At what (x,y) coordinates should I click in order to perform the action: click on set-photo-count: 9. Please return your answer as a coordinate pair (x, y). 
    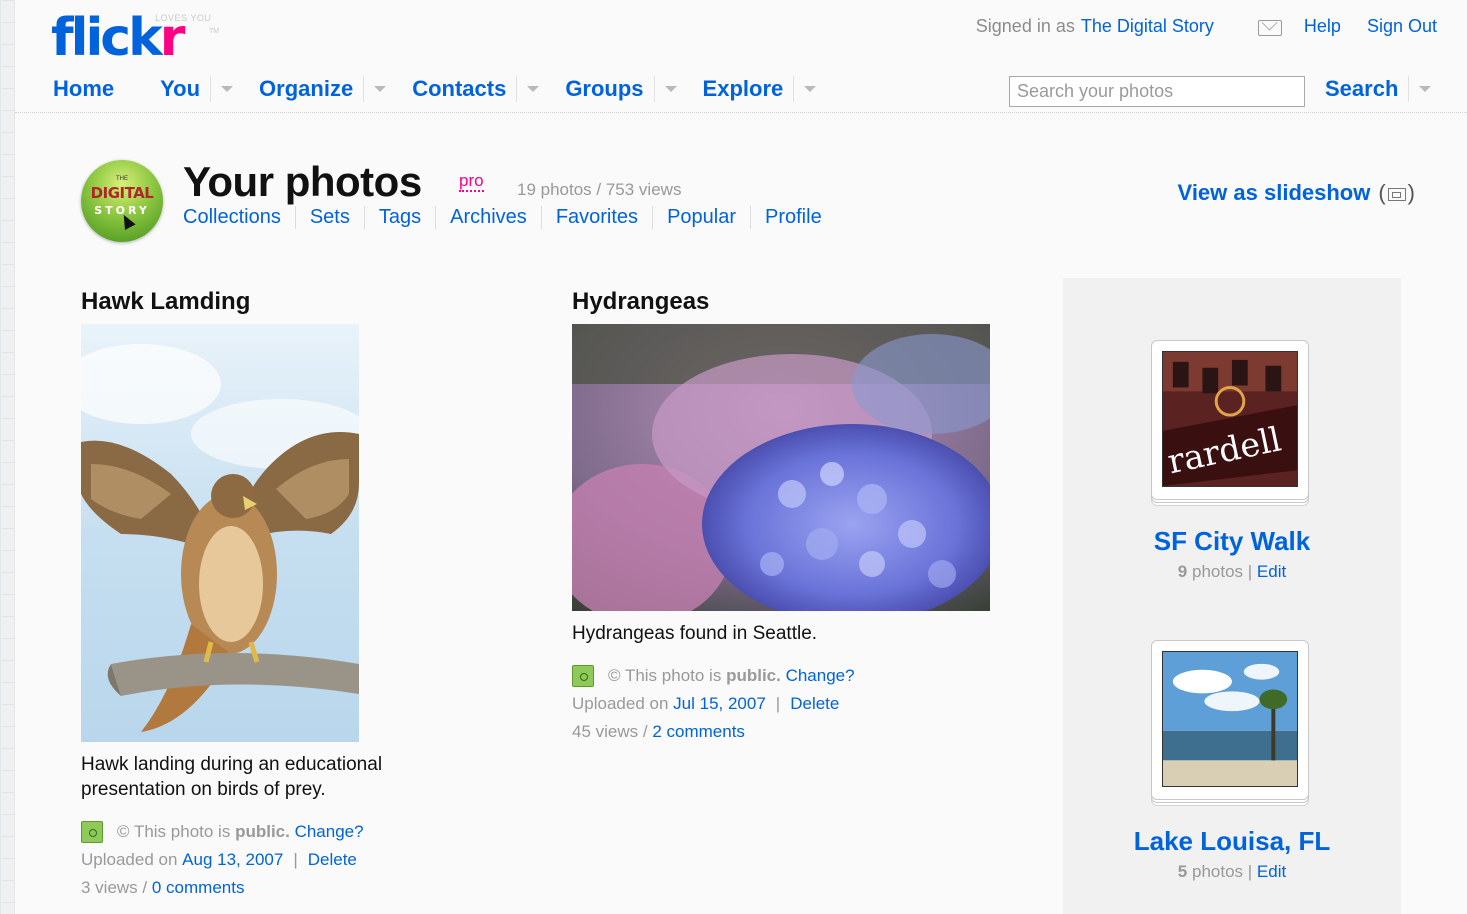
    Looking at the image, I should click on (1182, 571).